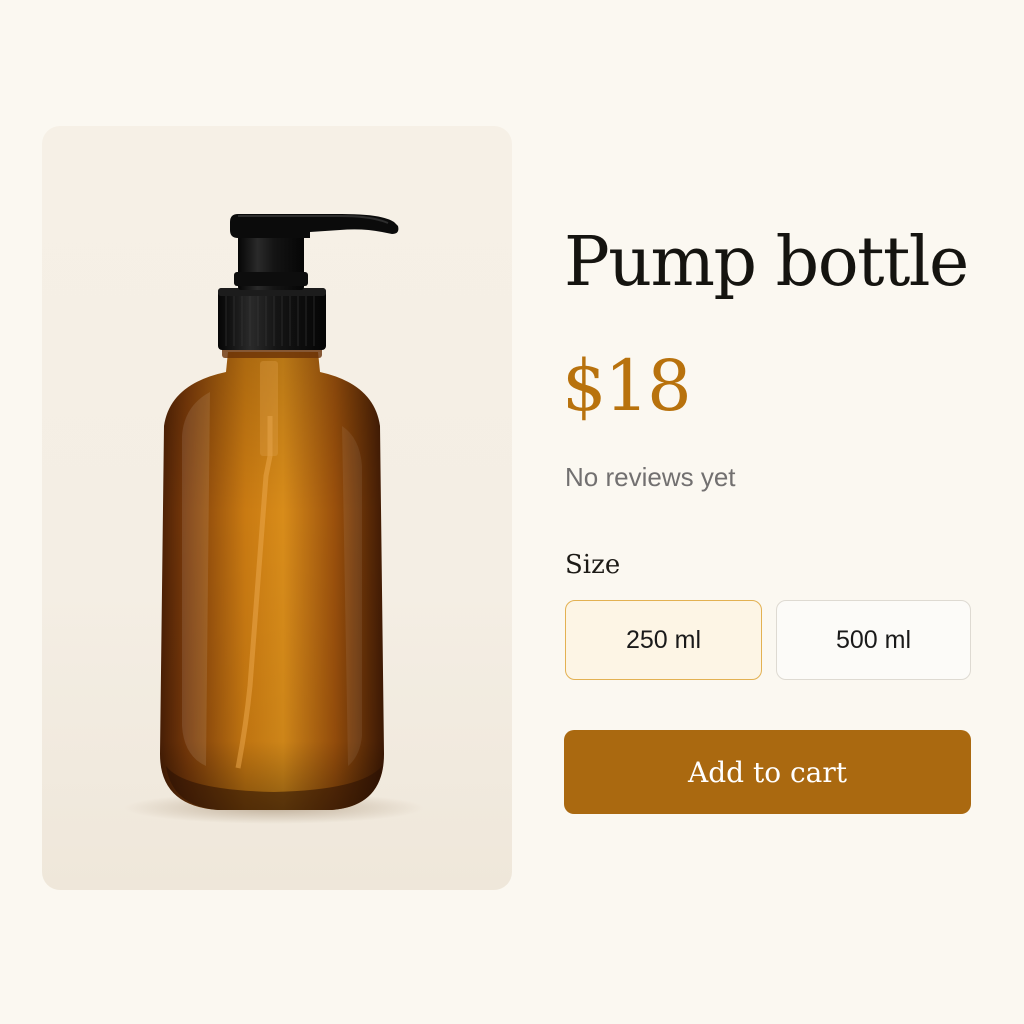 The width and height of the screenshot is (1024, 1024). Describe the element at coordinates (593, 565) in the screenshot. I see `size-label: Size` at that location.